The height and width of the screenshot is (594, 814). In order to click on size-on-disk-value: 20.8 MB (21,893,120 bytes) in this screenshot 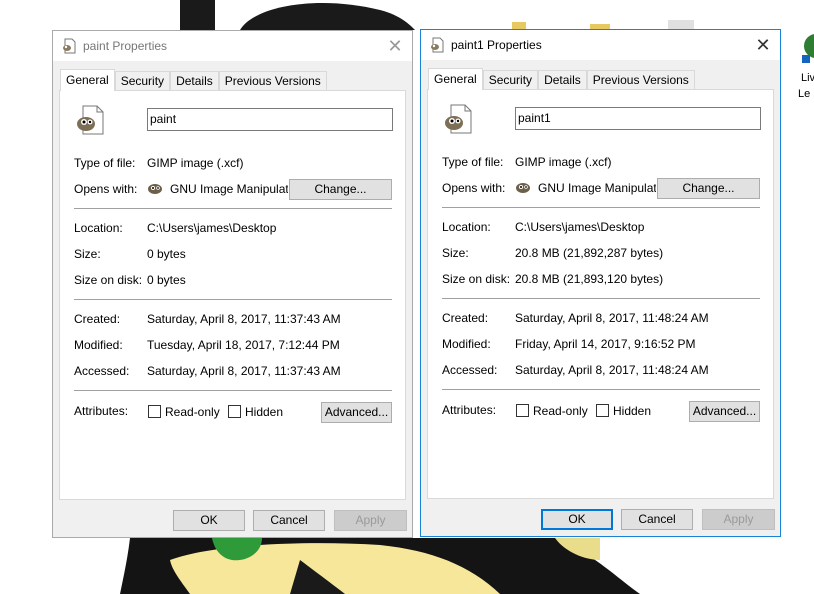, I will do `click(589, 279)`.